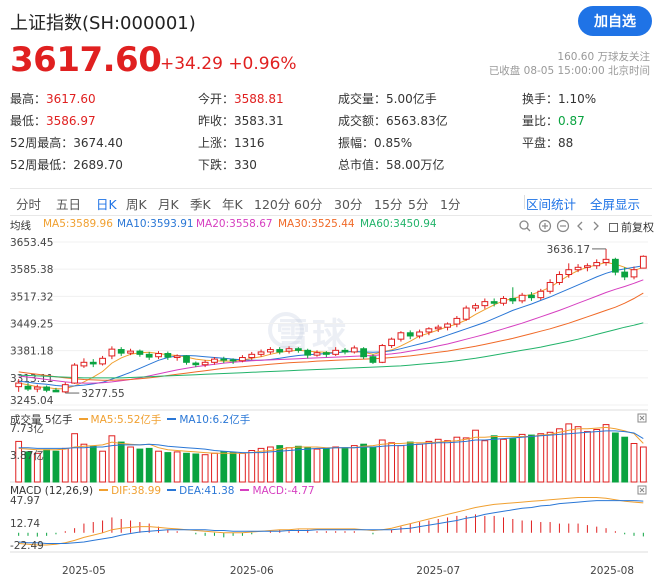 The height and width of the screenshot is (582, 662). Describe the element at coordinates (66, 164) in the screenshot. I see `stat-item: 52周最低：2689.70` at that location.